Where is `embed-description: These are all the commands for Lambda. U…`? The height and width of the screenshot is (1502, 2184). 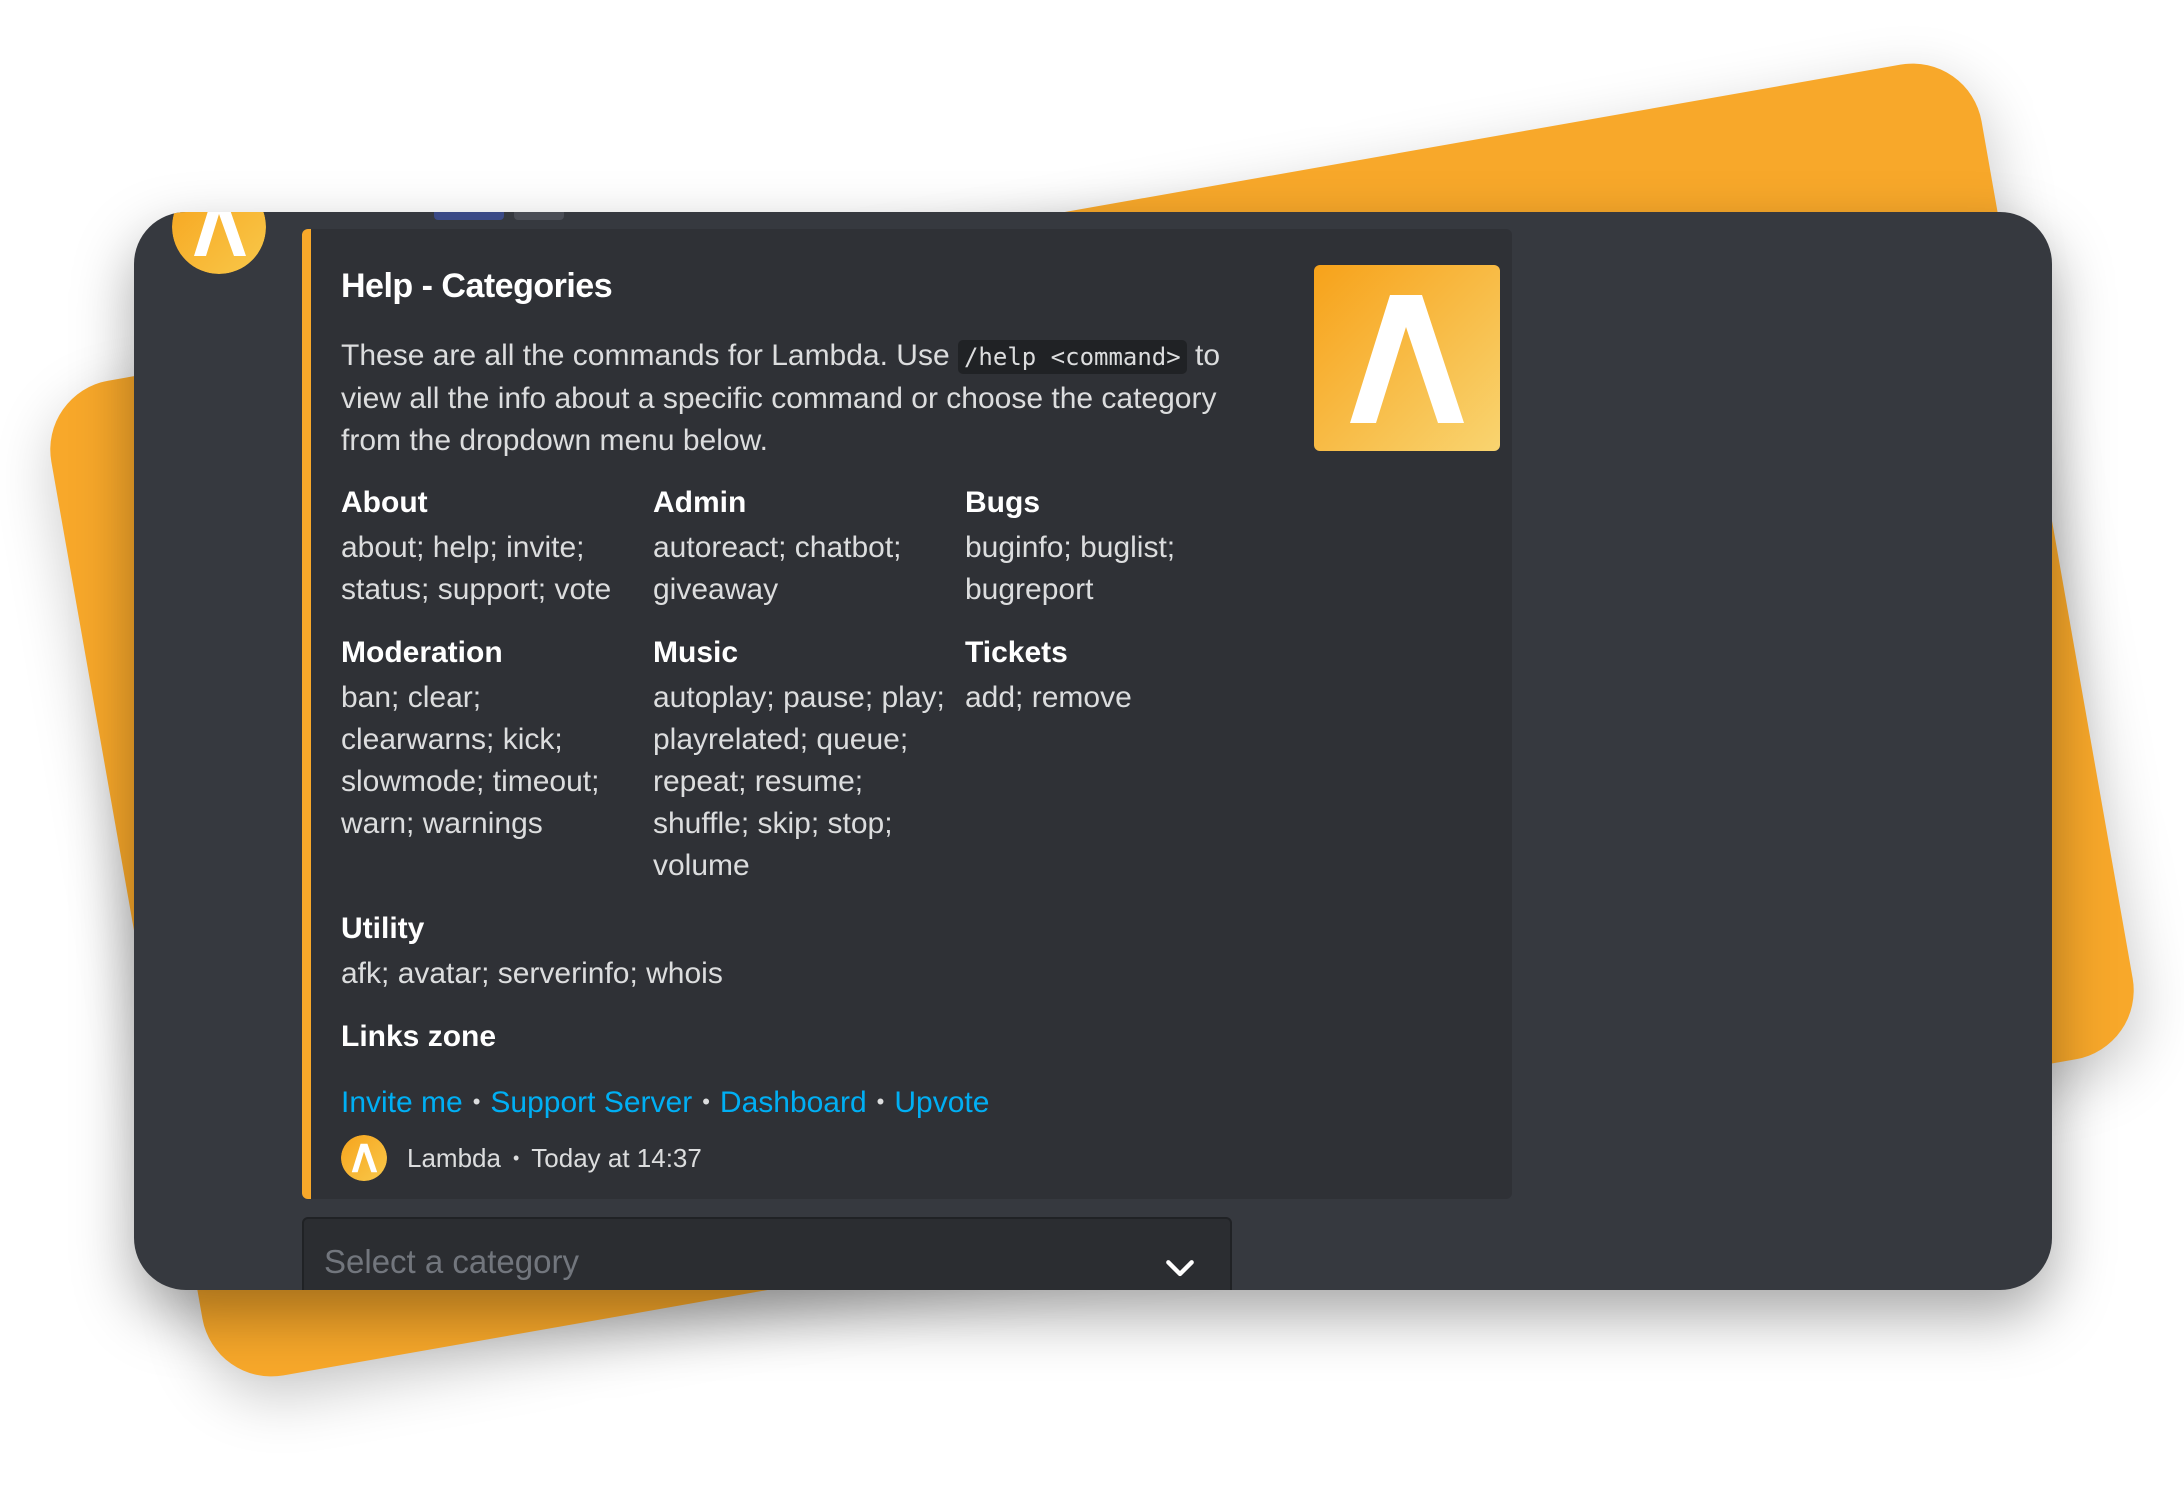 embed-description: These are all the commands for Lambda. U… is located at coordinates (791, 398).